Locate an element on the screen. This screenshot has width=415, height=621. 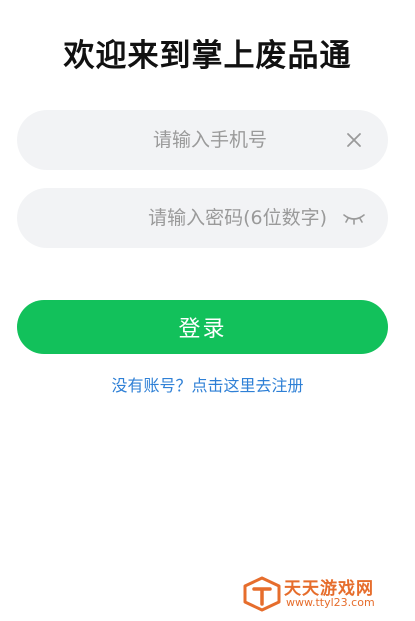
watermark: 天天游戏网 www.ttyl23.com is located at coordinates (324, 594).